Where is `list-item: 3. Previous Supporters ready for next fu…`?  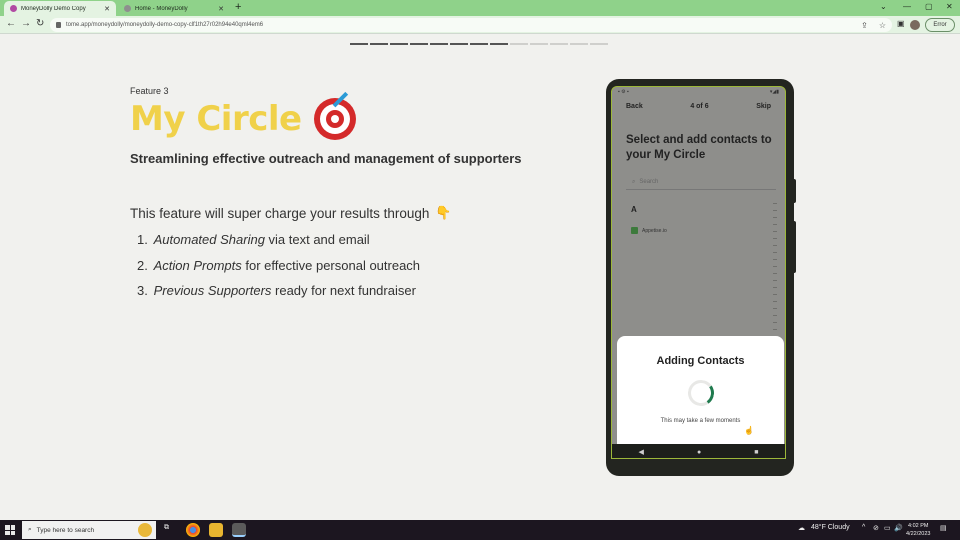
list-item: 3. Previous Supporters ready for next fu… is located at coordinates (276, 290).